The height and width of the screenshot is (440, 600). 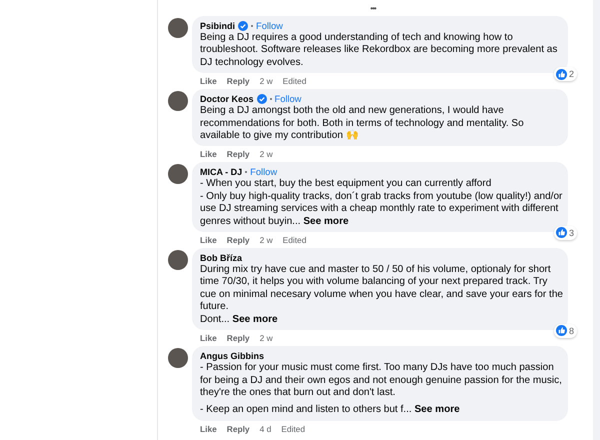 What do you see at coordinates (232, 356) in the screenshot?
I see `author-name: Angus Gibbins` at bounding box center [232, 356].